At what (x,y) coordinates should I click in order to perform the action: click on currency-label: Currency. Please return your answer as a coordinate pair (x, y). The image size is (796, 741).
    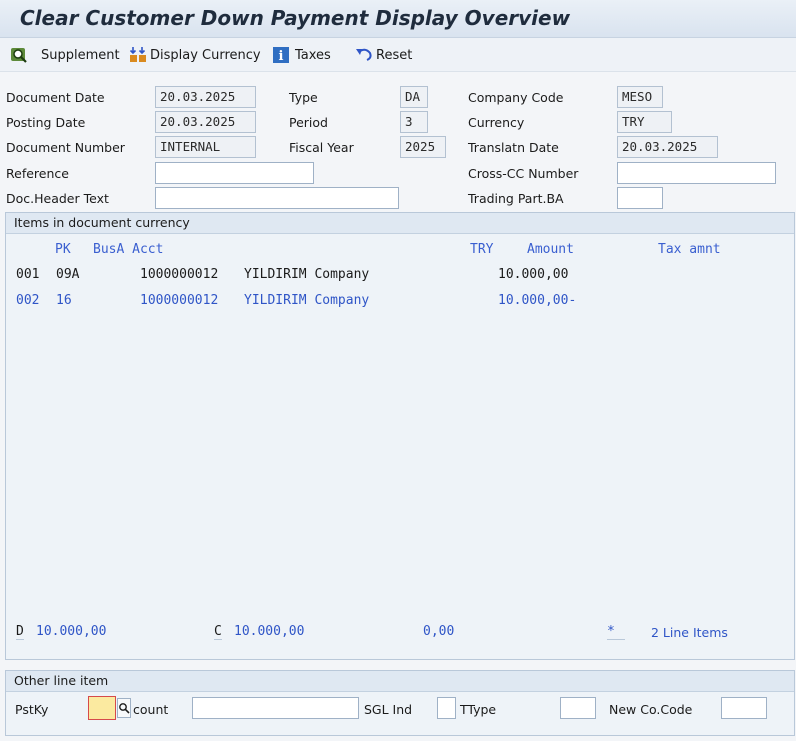
    Looking at the image, I should click on (496, 122).